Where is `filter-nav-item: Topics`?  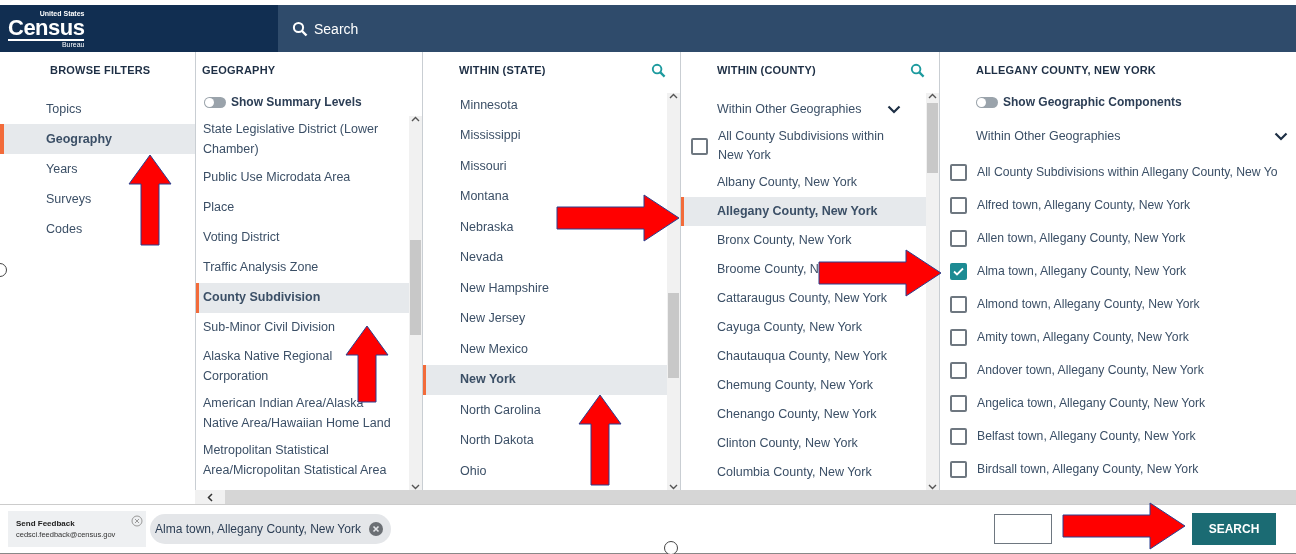 filter-nav-item: Topics is located at coordinates (97, 109).